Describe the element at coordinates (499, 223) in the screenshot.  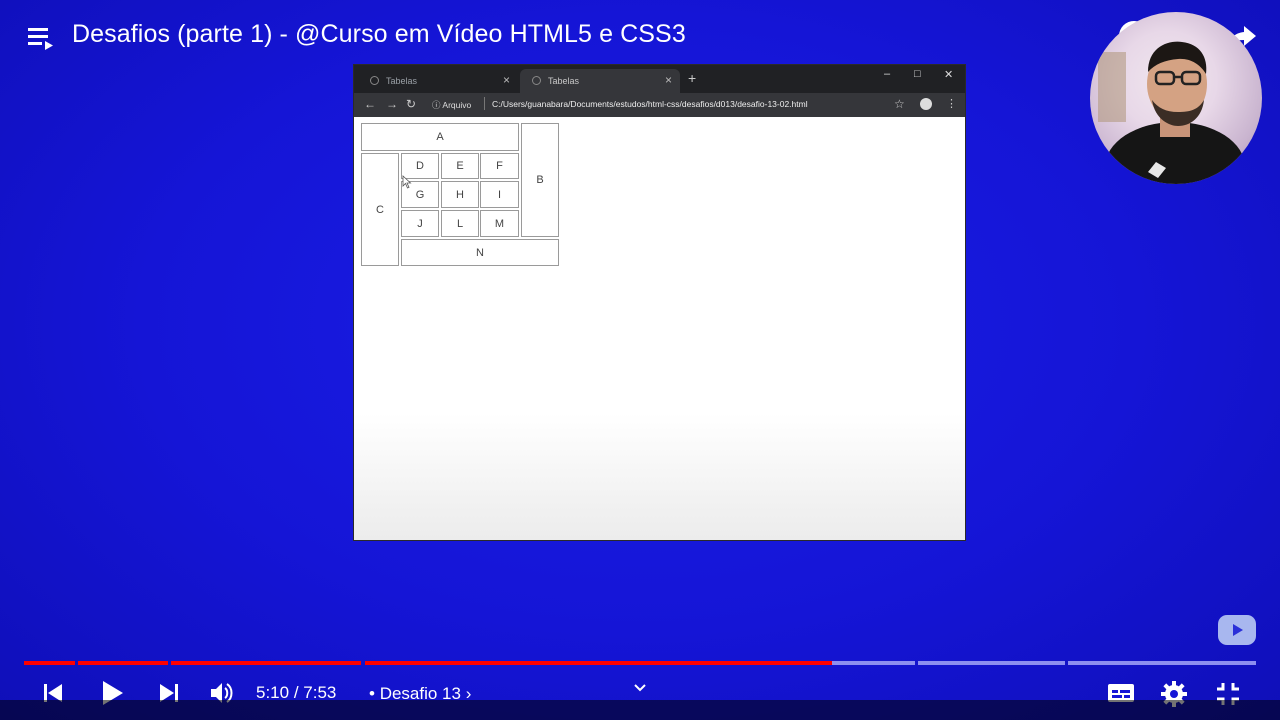
I see `table-cell-m: M` at that location.